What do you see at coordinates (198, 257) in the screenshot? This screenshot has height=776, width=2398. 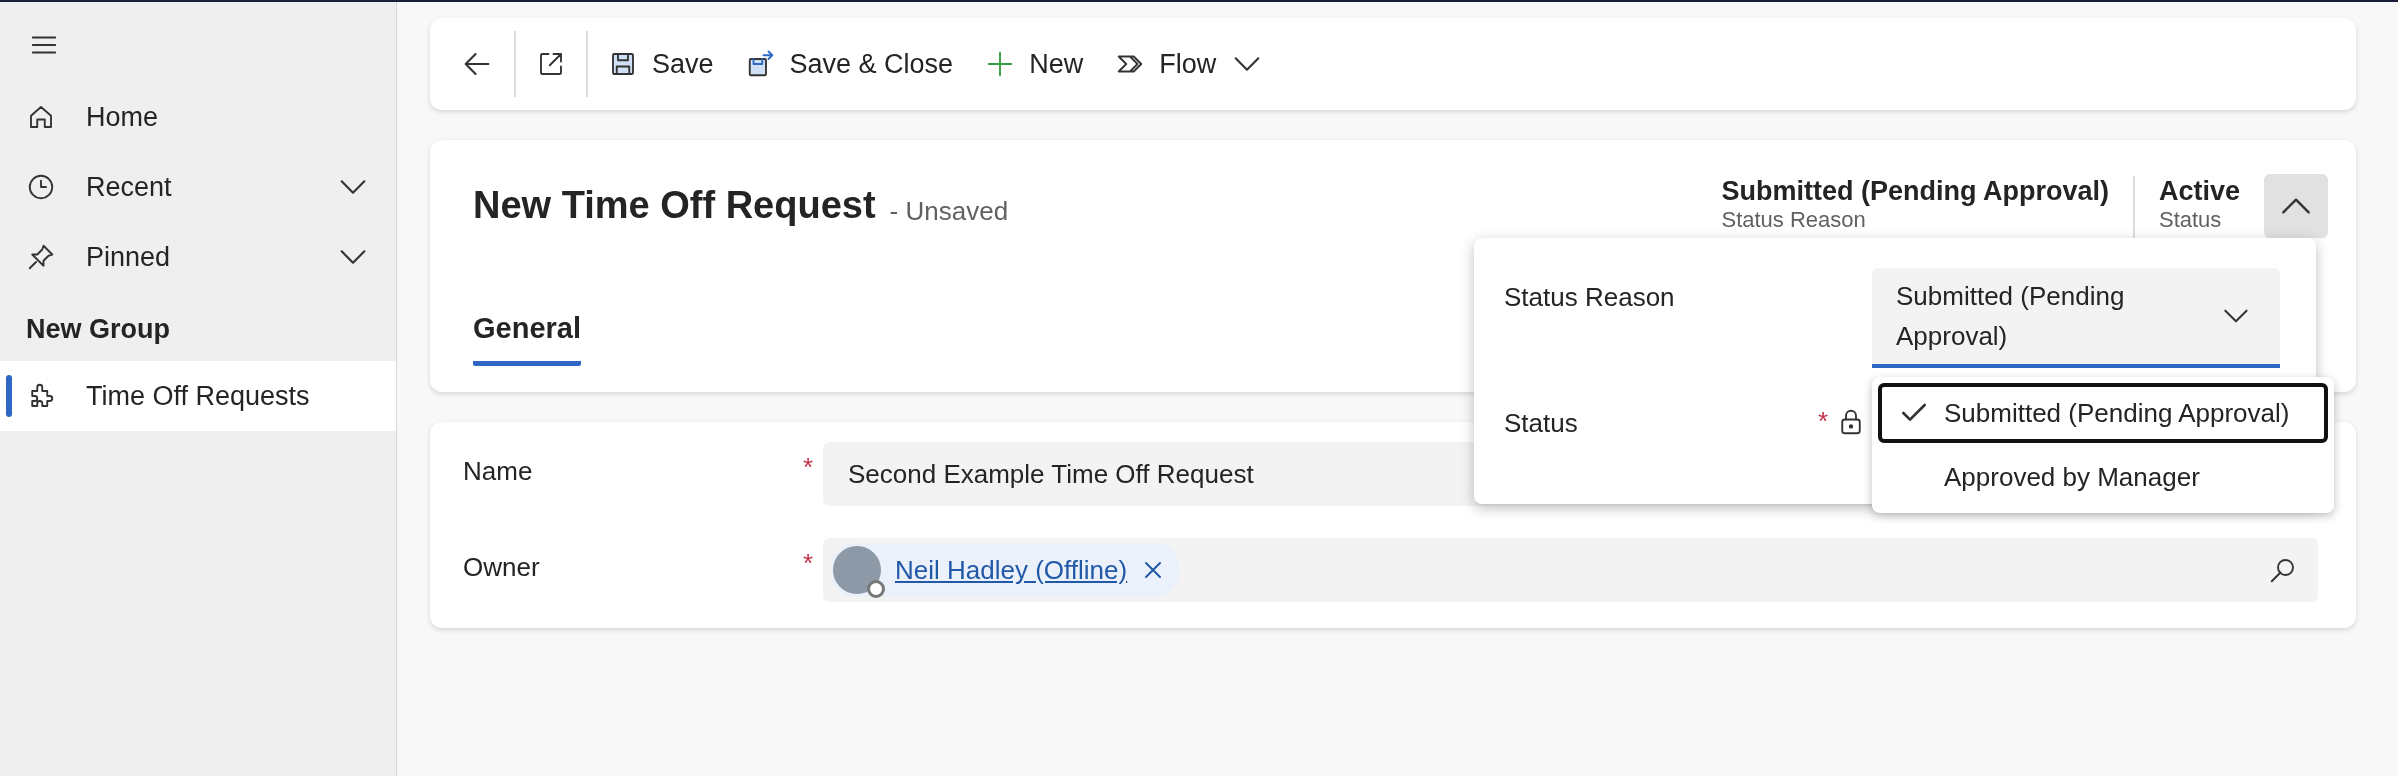 I see `nav-item: Pinned` at bounding box center [198, 257].